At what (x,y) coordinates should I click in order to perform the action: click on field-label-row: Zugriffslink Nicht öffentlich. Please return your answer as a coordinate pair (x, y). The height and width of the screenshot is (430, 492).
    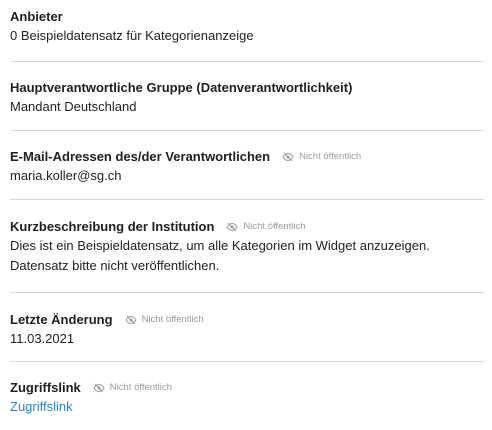
    Looking at the image, I should click on (247, 387).